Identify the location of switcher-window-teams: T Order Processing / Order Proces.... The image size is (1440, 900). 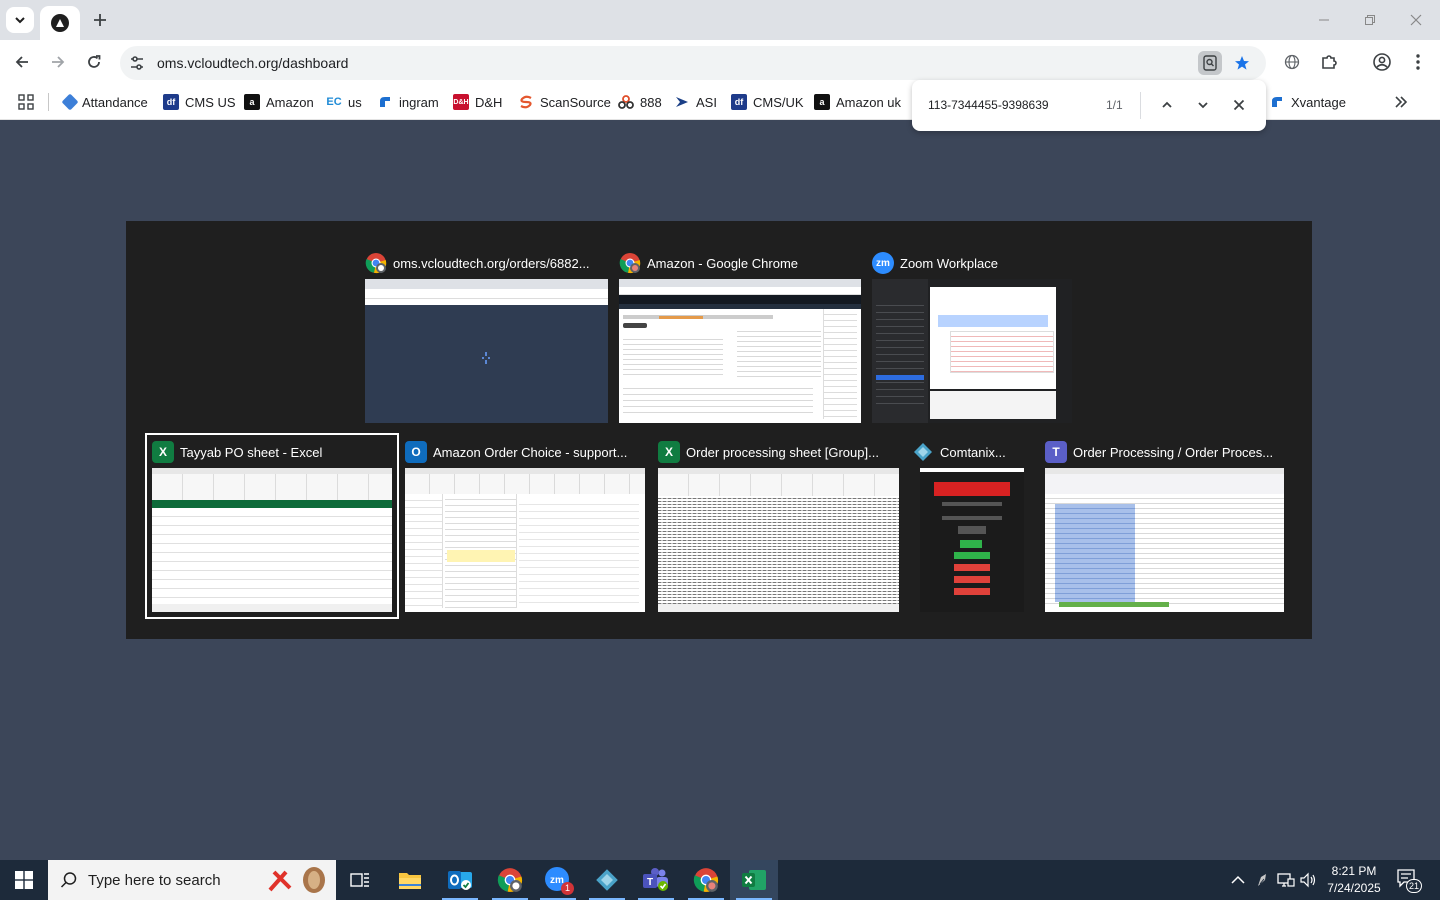
(1164, 526).